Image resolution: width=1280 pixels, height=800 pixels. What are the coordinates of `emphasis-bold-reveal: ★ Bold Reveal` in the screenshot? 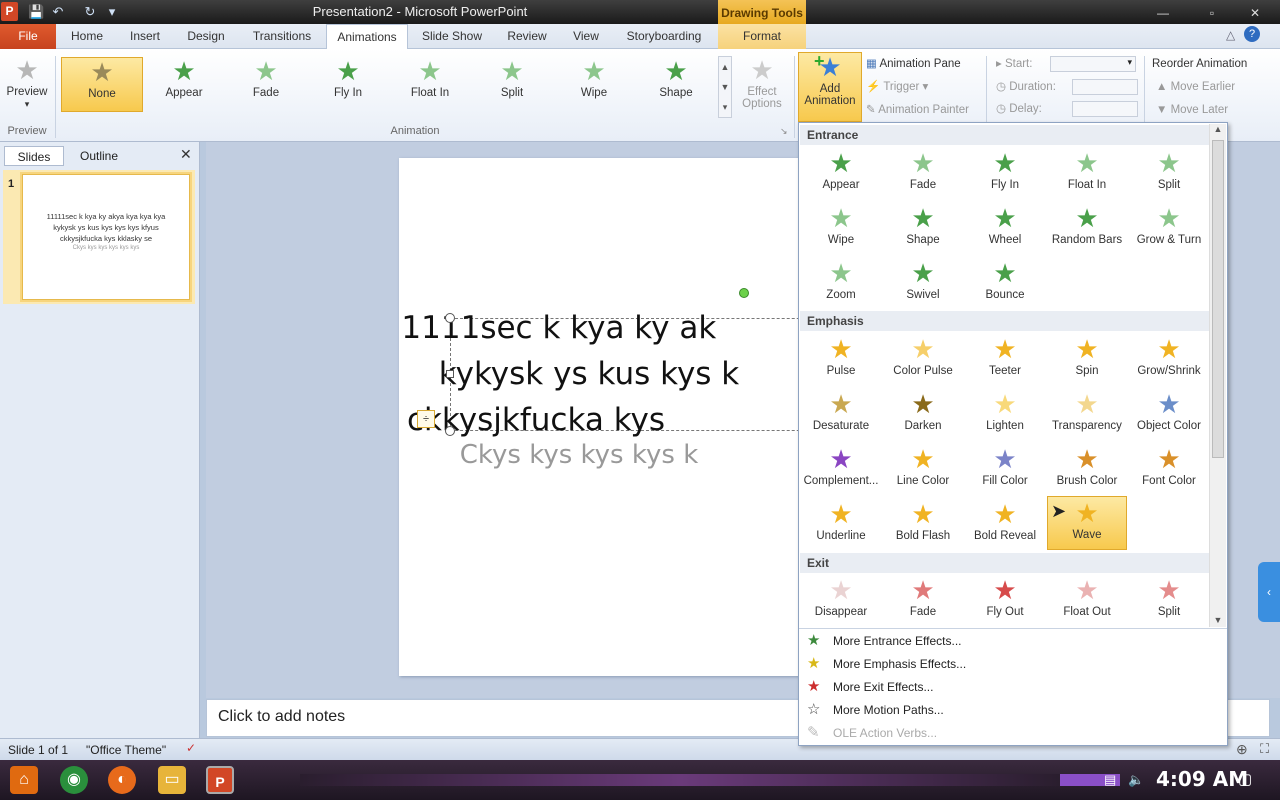 It's located at (1005, 525).